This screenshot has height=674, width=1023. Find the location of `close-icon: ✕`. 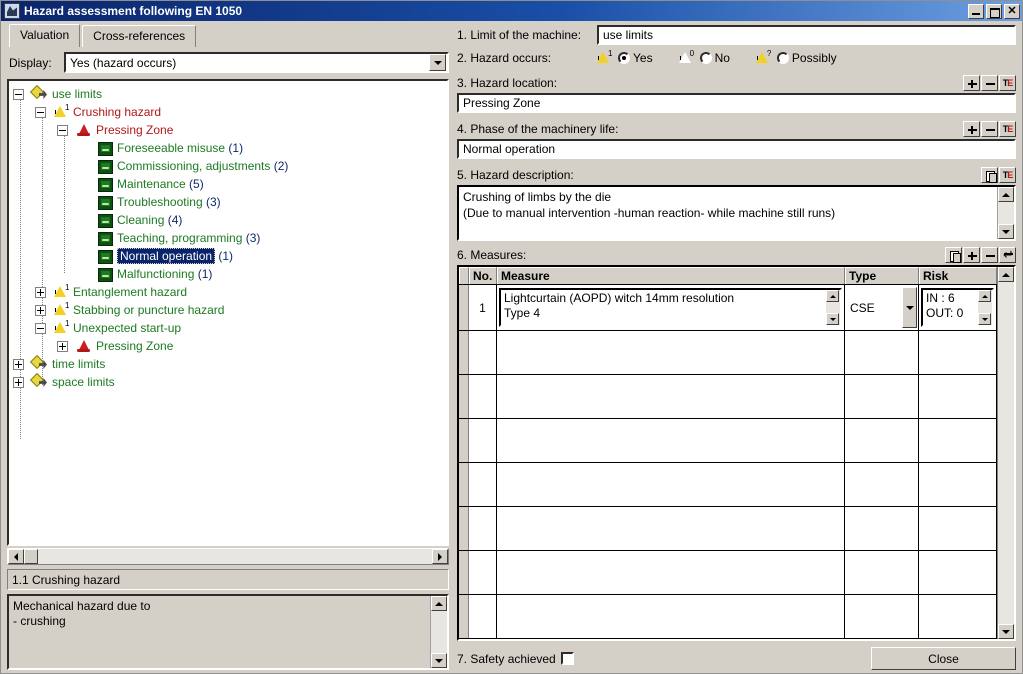

close-icon: ✕ is located at coordinates (1012, 11).